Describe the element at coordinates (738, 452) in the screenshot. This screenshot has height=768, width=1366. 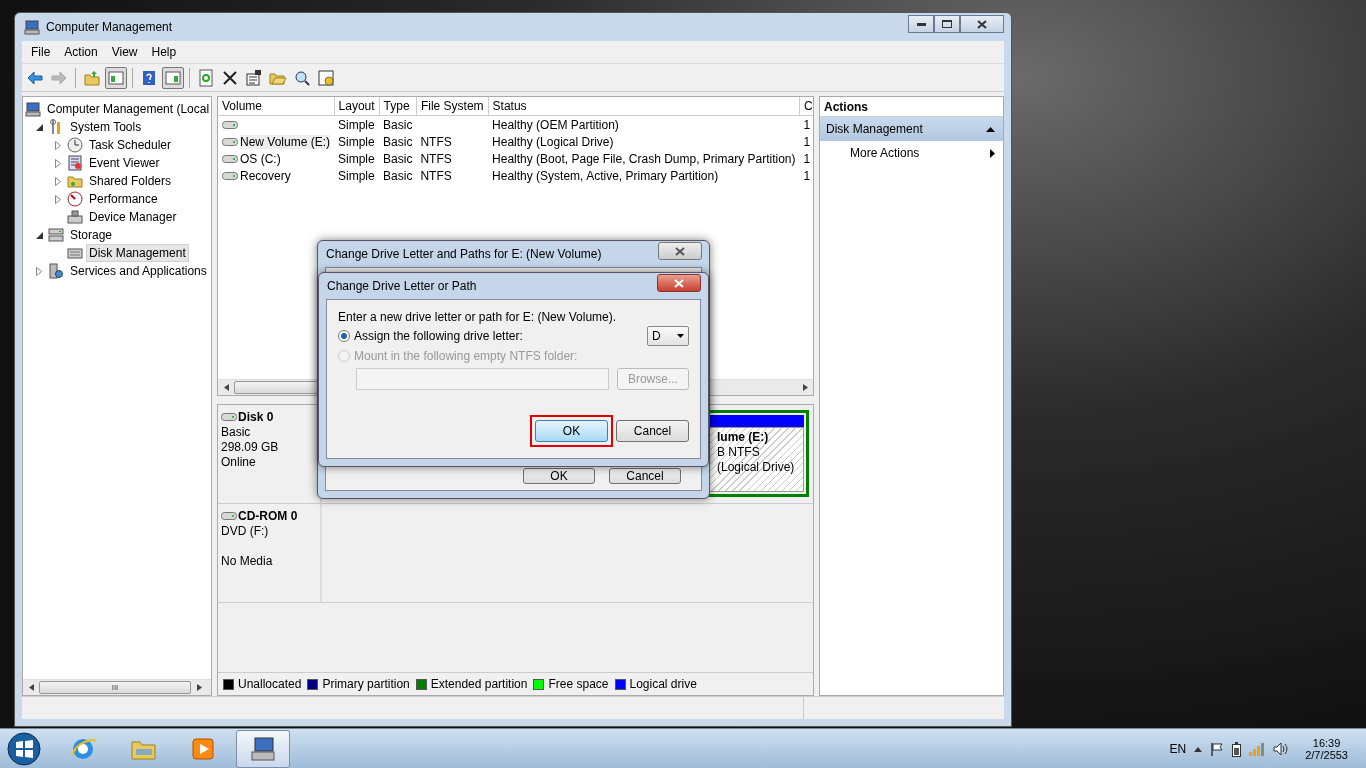
I see `partition-label: B NTFS` at that location.